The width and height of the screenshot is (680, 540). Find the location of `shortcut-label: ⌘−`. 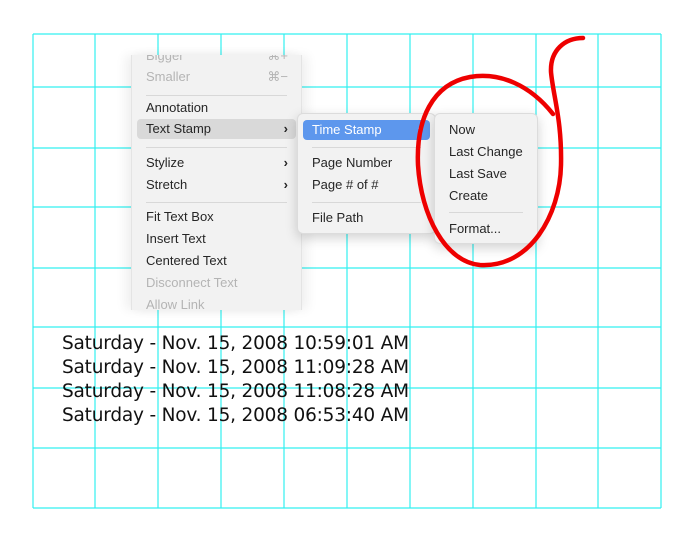

shortcut-label: ⌘− is located at coordinates (277, 76).